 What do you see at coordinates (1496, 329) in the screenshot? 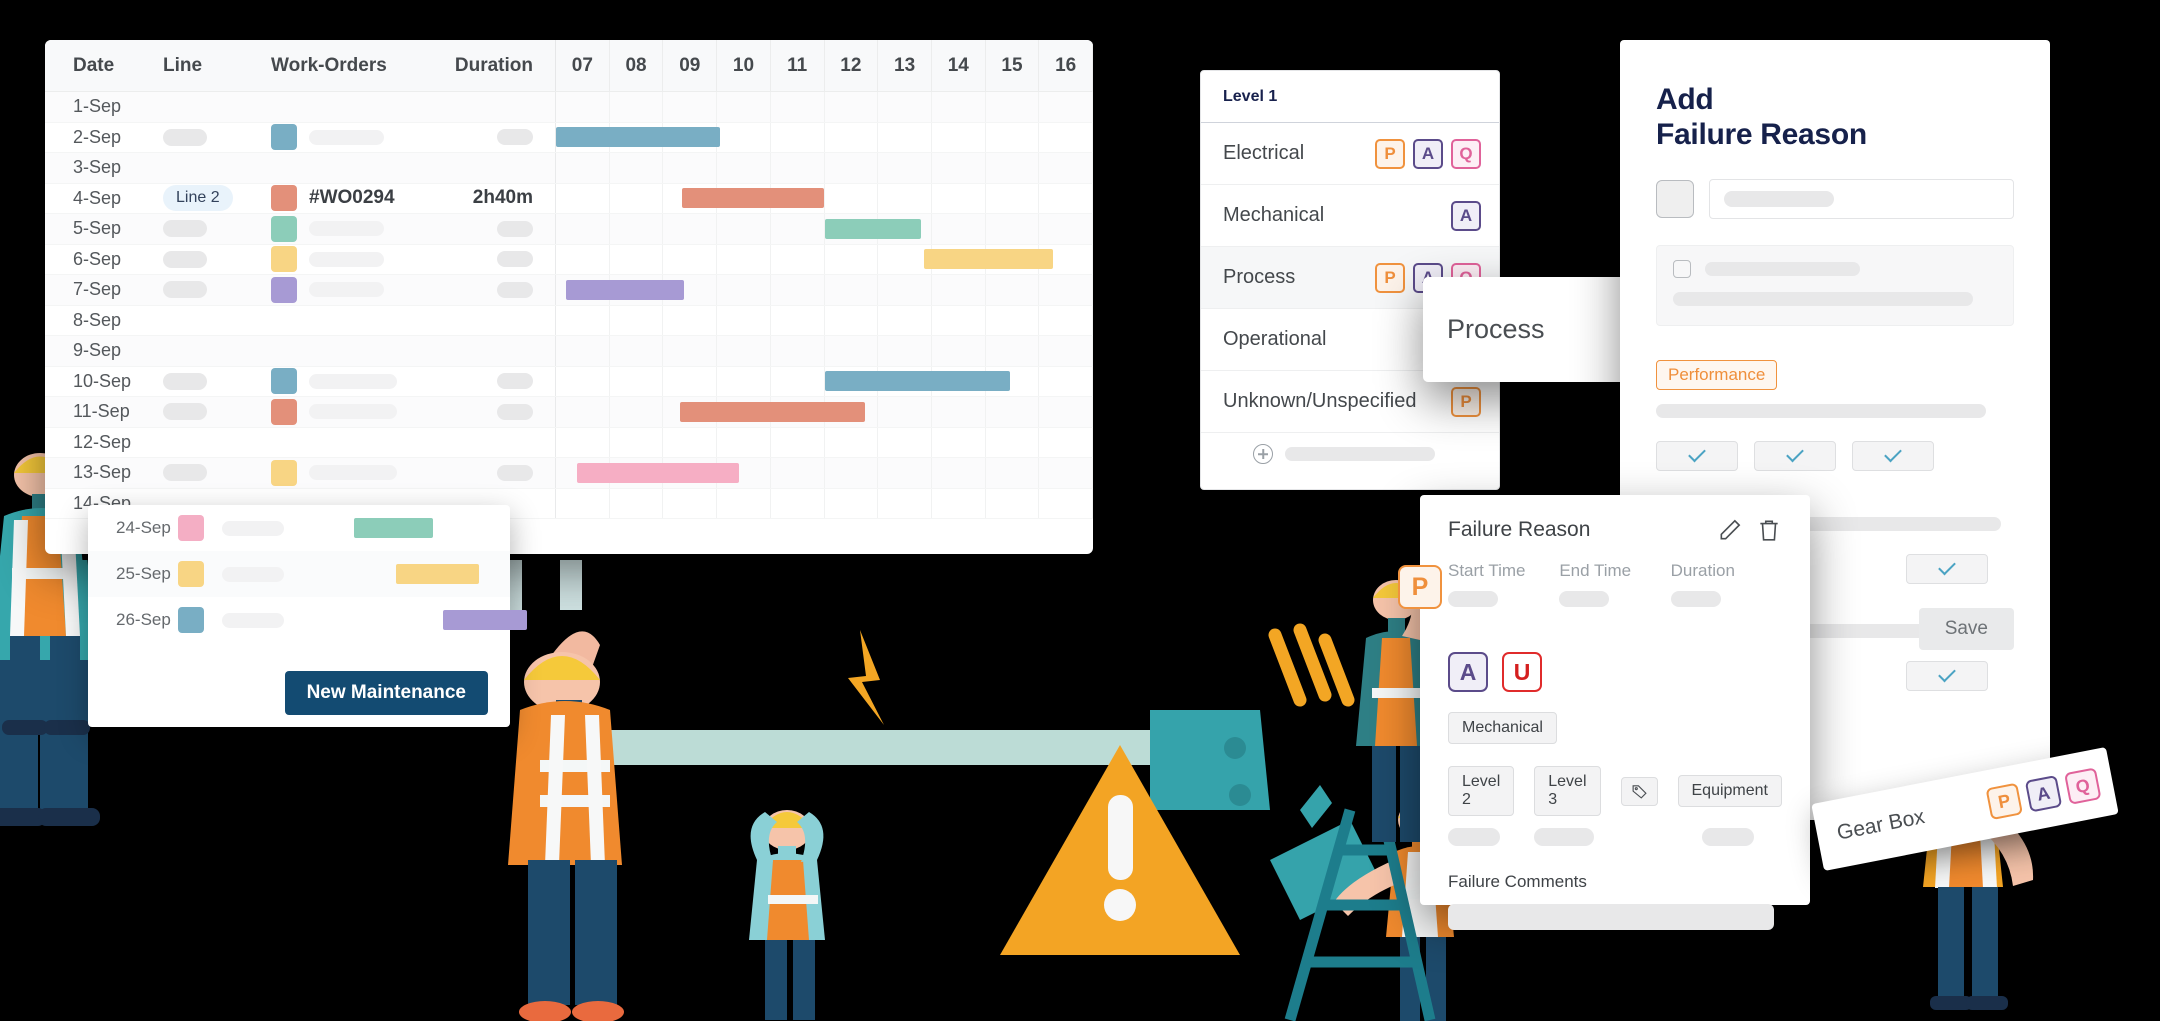
I see `process-popover-label: Process` at bounding box center [1496, 329].